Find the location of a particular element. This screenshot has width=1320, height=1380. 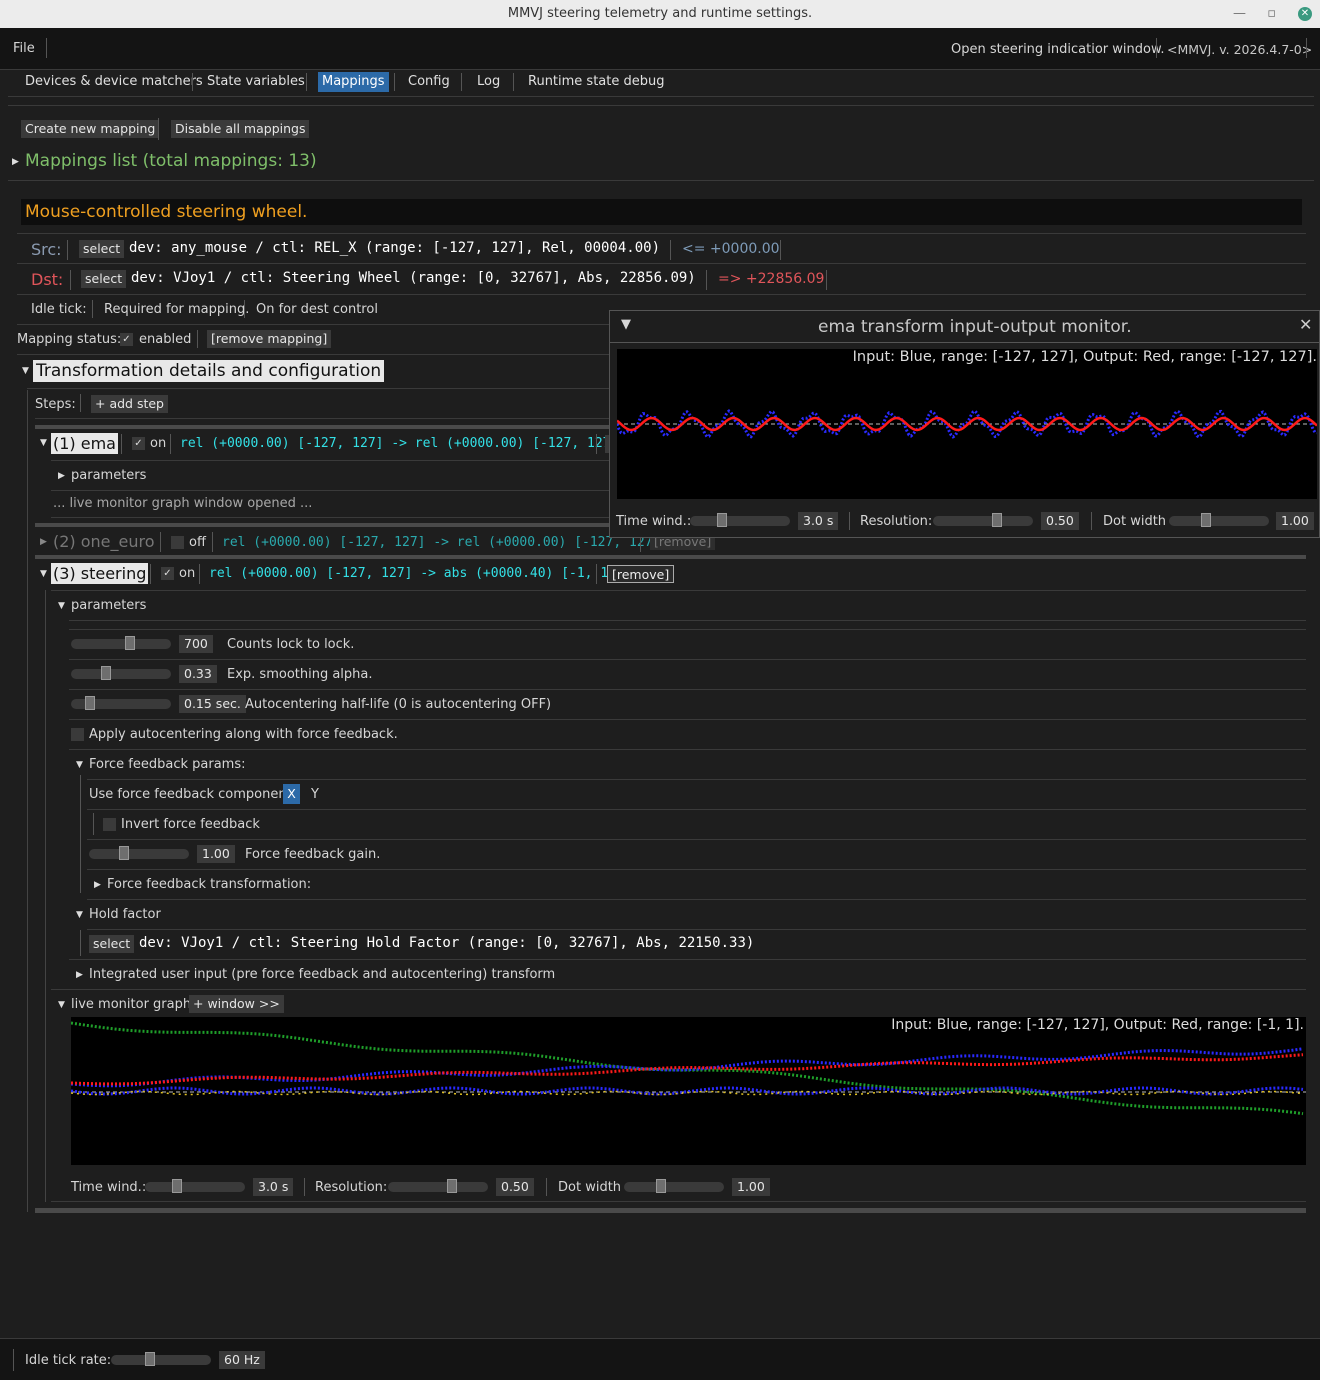

step2-name: (2) one_euro is located at coordinates (104, 541).